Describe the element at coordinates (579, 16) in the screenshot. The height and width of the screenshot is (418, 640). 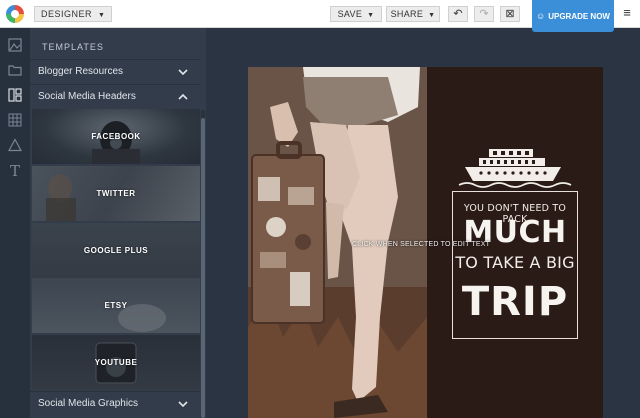
I see `upgrade-label: UPGRADE NOW` at that location.